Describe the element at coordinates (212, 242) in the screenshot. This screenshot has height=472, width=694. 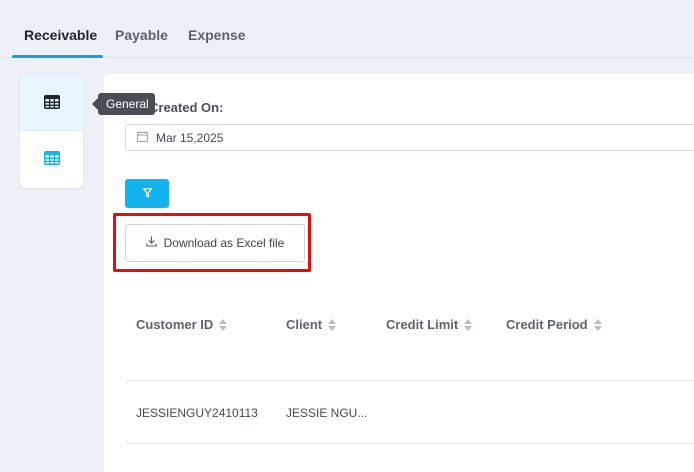
I see `highlight-box` at that location.